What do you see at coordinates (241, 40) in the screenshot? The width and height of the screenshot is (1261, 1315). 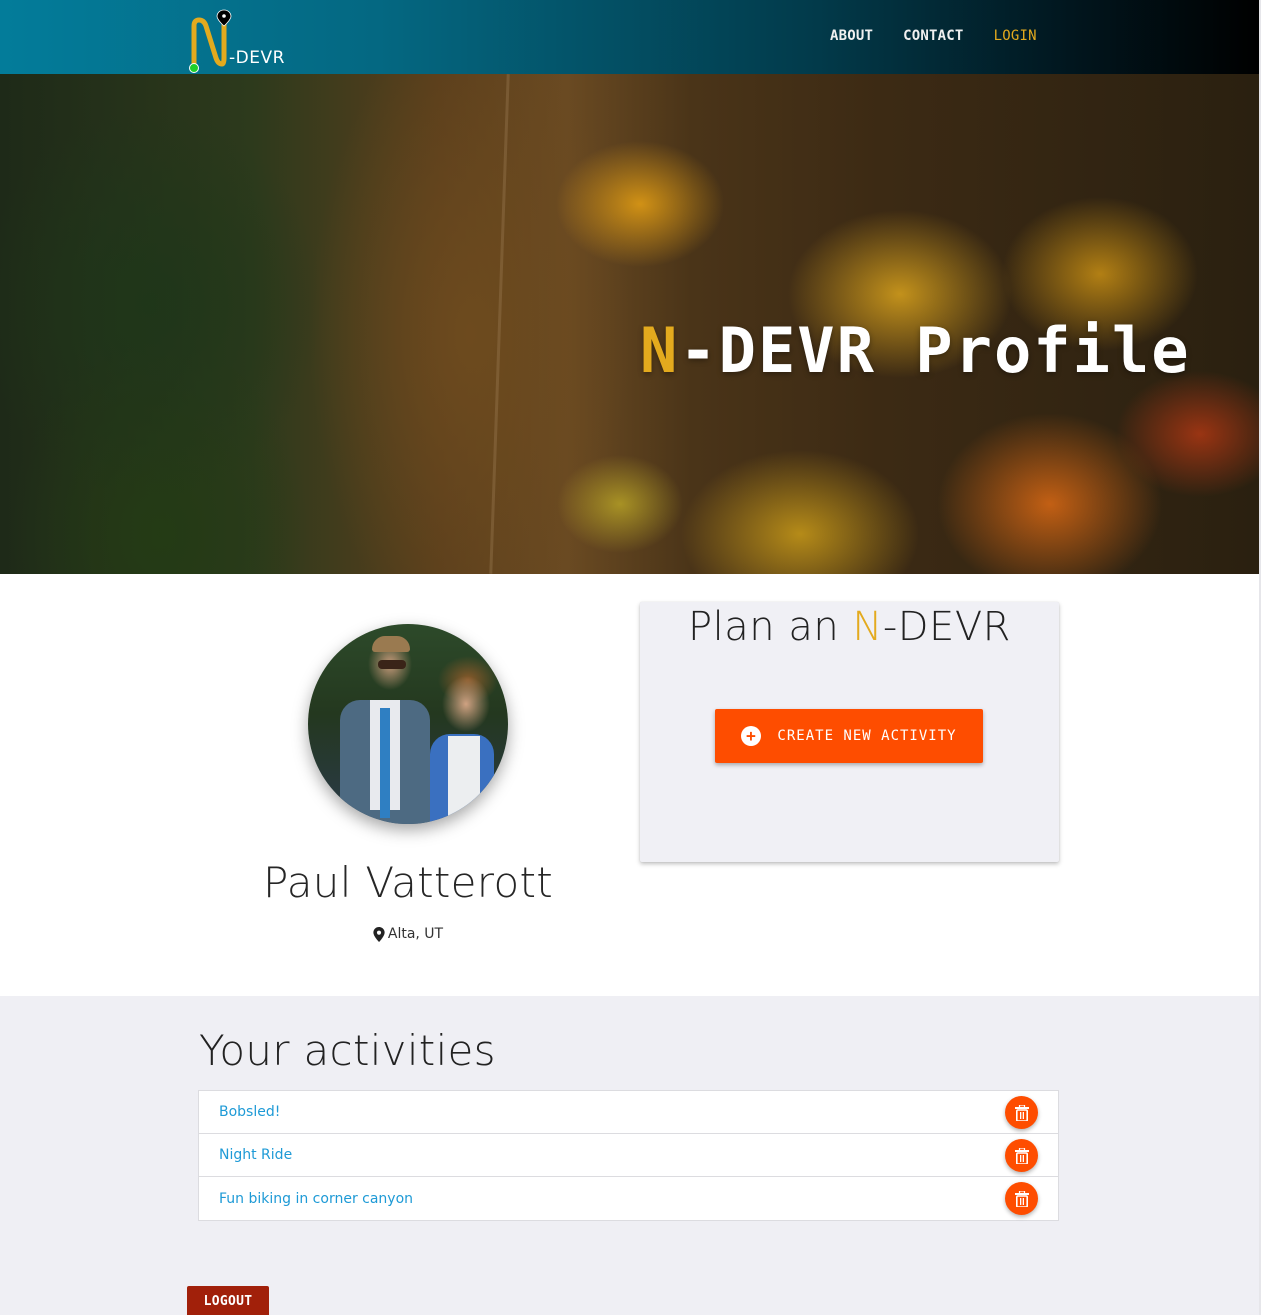 I see `brand-logo: -DEVR` at bounding box center [241, 40].